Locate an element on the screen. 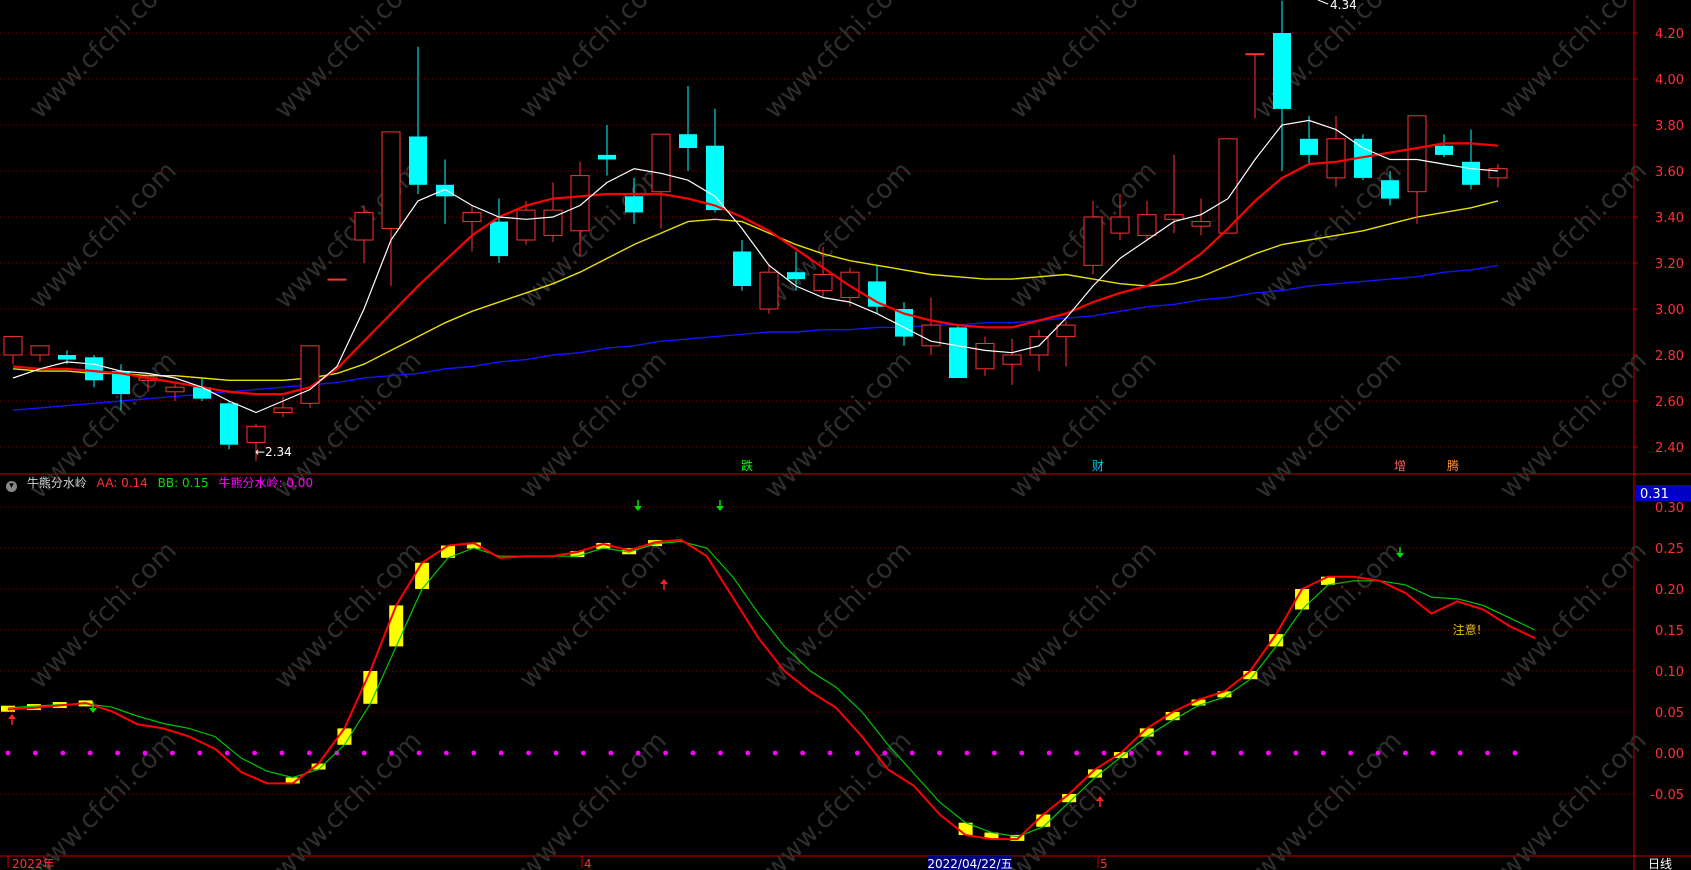 The image size is (1691, 870). line-value-label: 牛熊分水岭: 0.00 is located at coordinates (266, 483).